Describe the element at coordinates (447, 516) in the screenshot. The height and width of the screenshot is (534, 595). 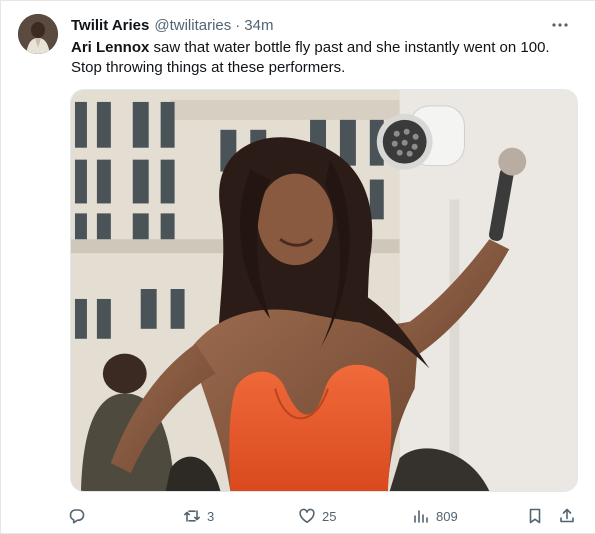
I see `views-count: 809` at that location.